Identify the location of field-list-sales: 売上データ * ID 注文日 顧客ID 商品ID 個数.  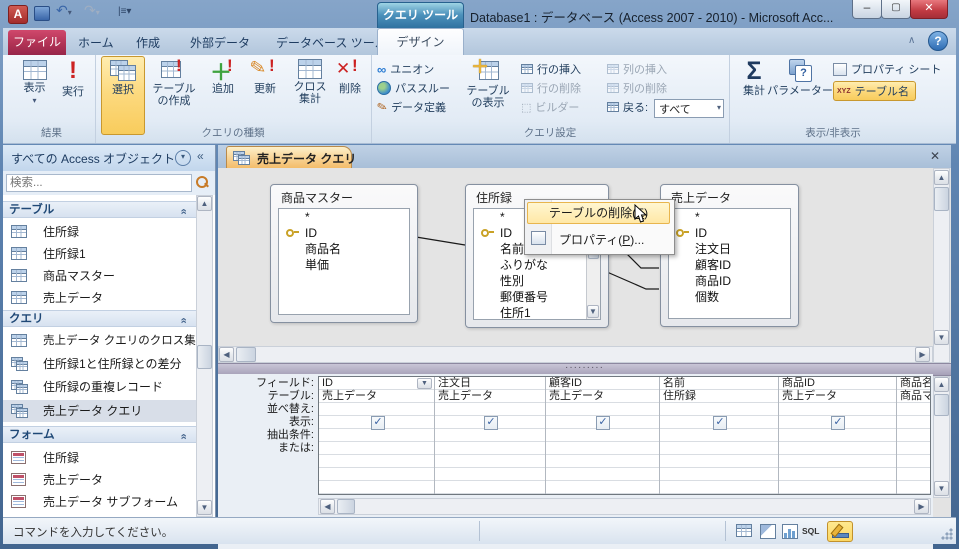
(729, 255).